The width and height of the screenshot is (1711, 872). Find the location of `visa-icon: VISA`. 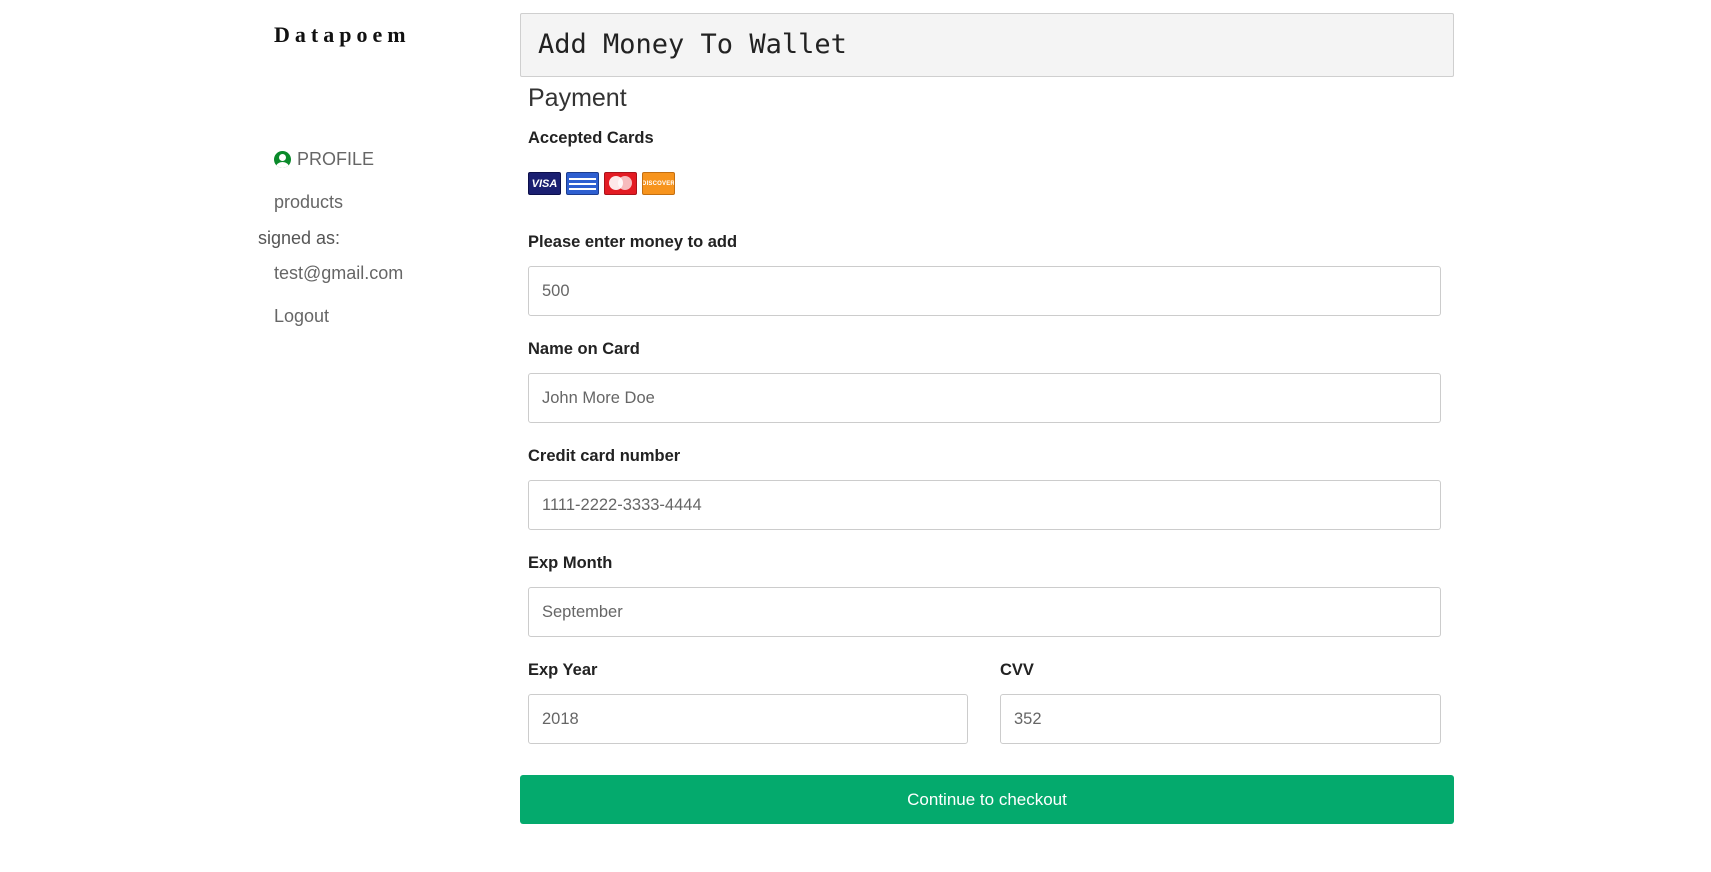

visa-icon: VISA is located at coordinates (544, 183).